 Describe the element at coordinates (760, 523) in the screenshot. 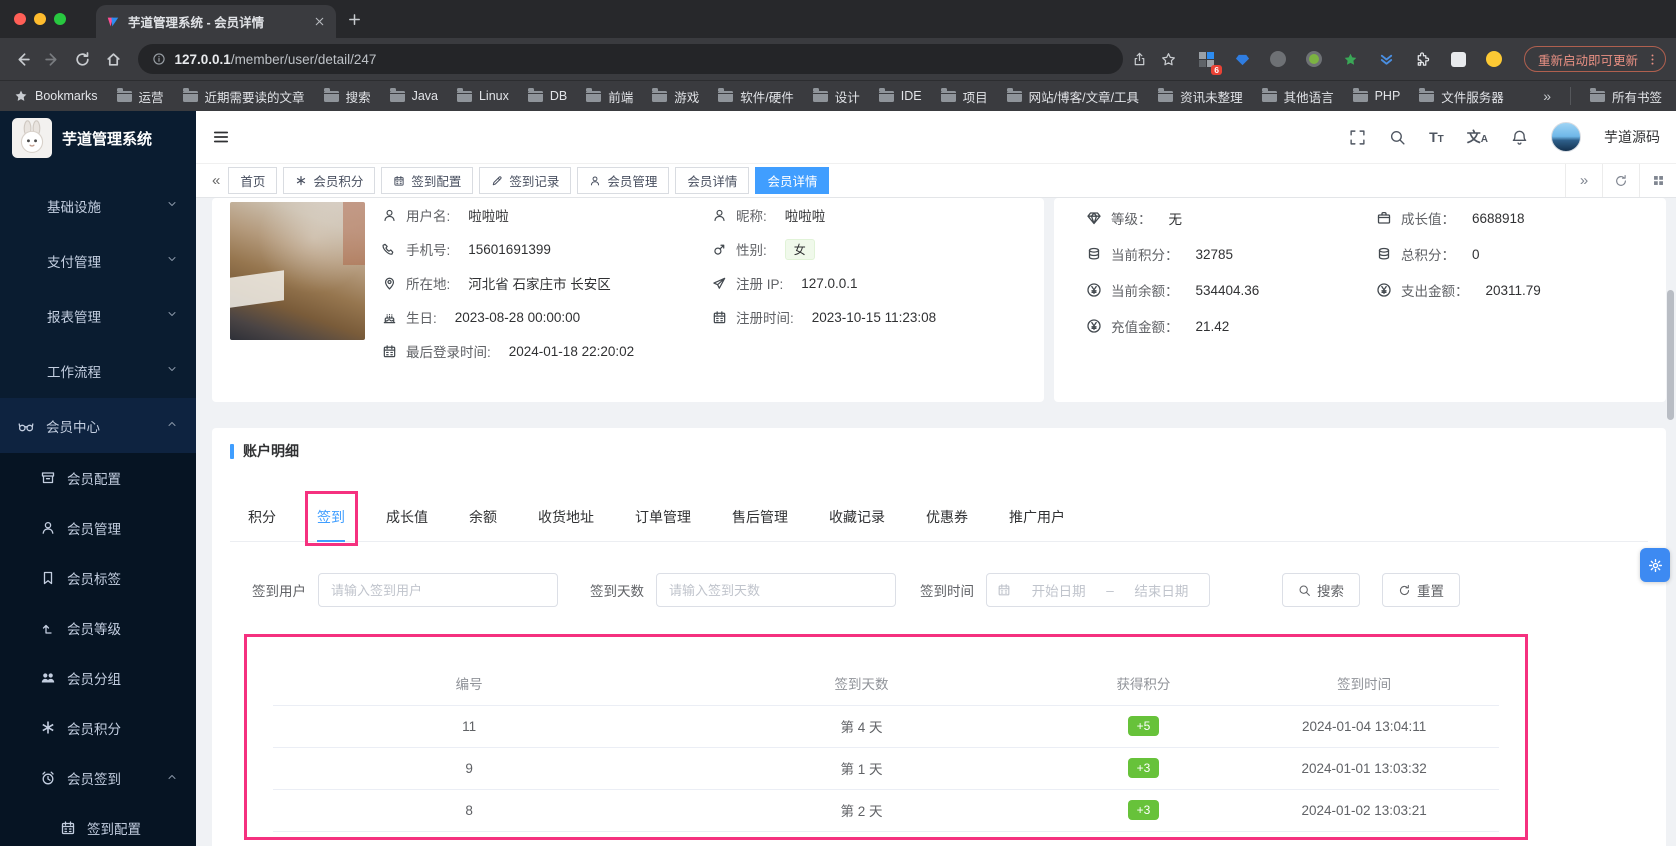

I see `tab-aftersale: 售后管理` at that location.